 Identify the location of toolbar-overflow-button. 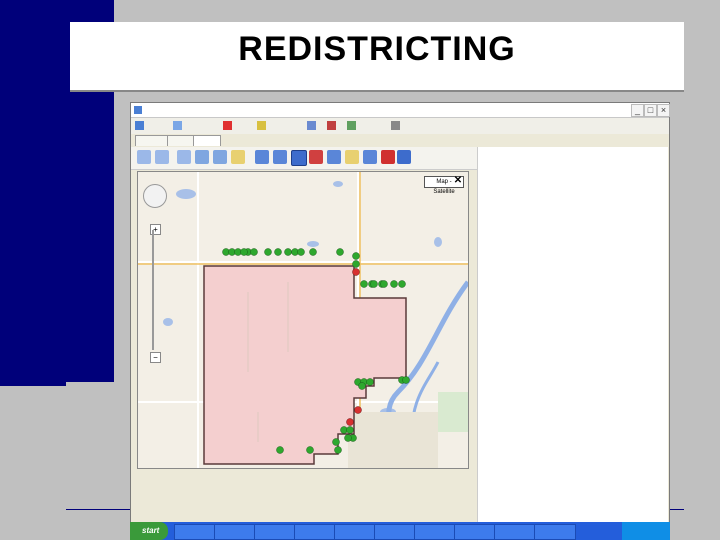
(396, 126).